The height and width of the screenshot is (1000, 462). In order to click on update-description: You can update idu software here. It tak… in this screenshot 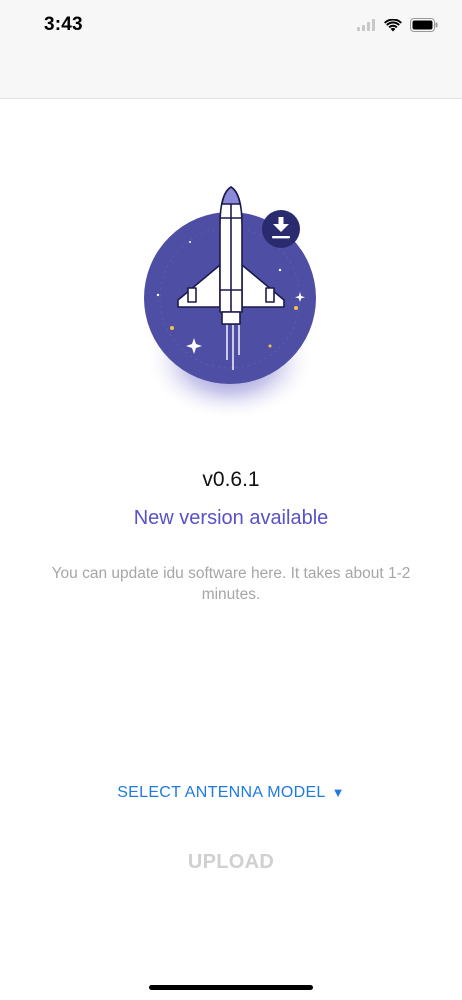, I will do `click(231, 584)`.